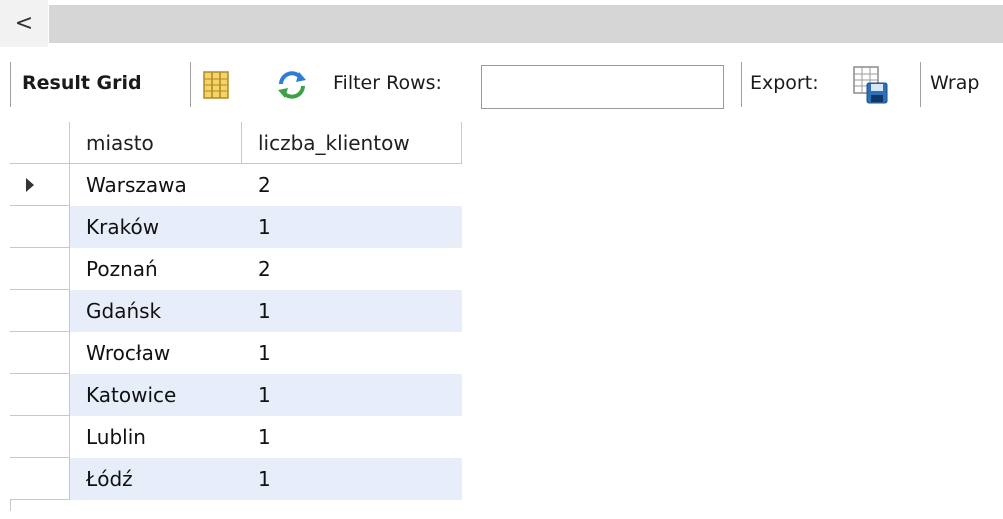  I want to click on export-icon, so click(871, 85).